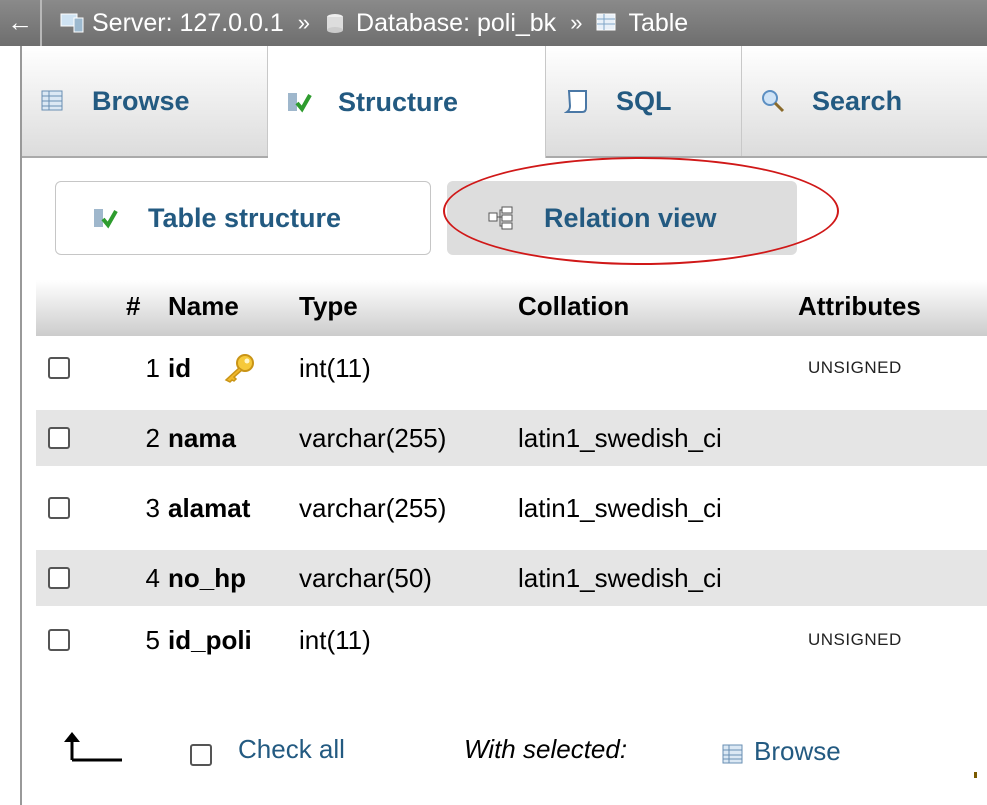  I want to click on breadcrumb-table-label: Table, so click(658, 22).